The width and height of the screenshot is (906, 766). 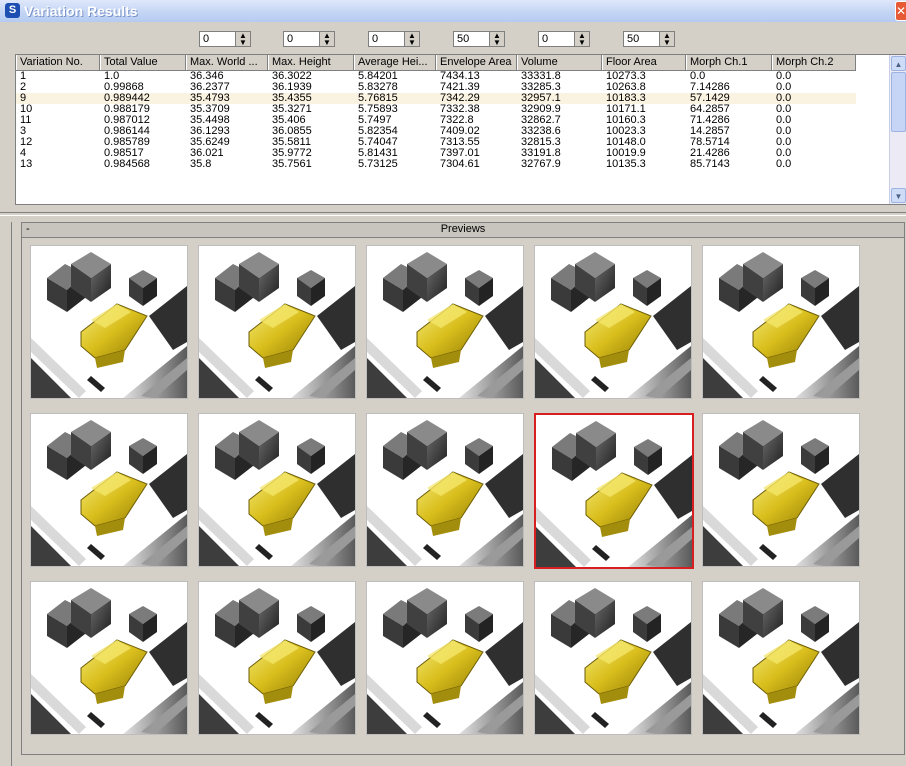 I want to click on table-cell: 35.7561, so click(x=292, y=164).